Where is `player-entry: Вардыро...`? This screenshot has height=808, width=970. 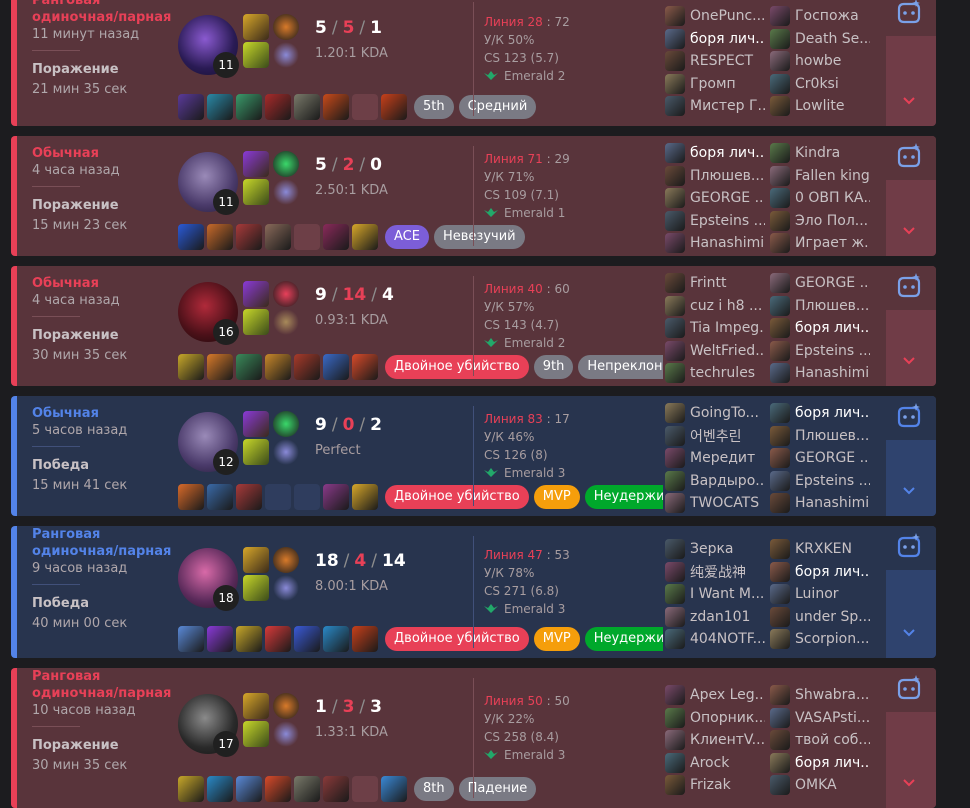
player-entry: Вардыро... is located at coordinates (715, 480).